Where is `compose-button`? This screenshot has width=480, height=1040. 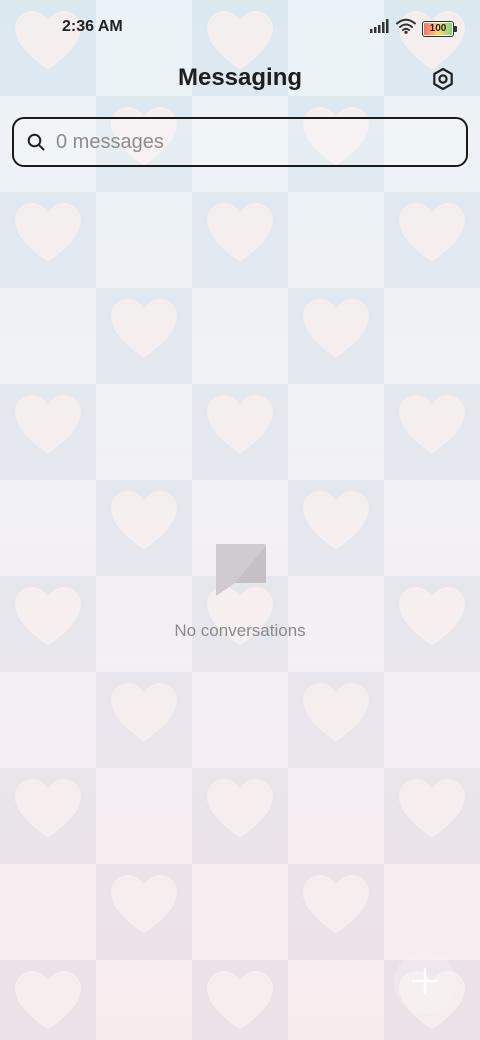
compose-button is located at coordinates (425, 983).